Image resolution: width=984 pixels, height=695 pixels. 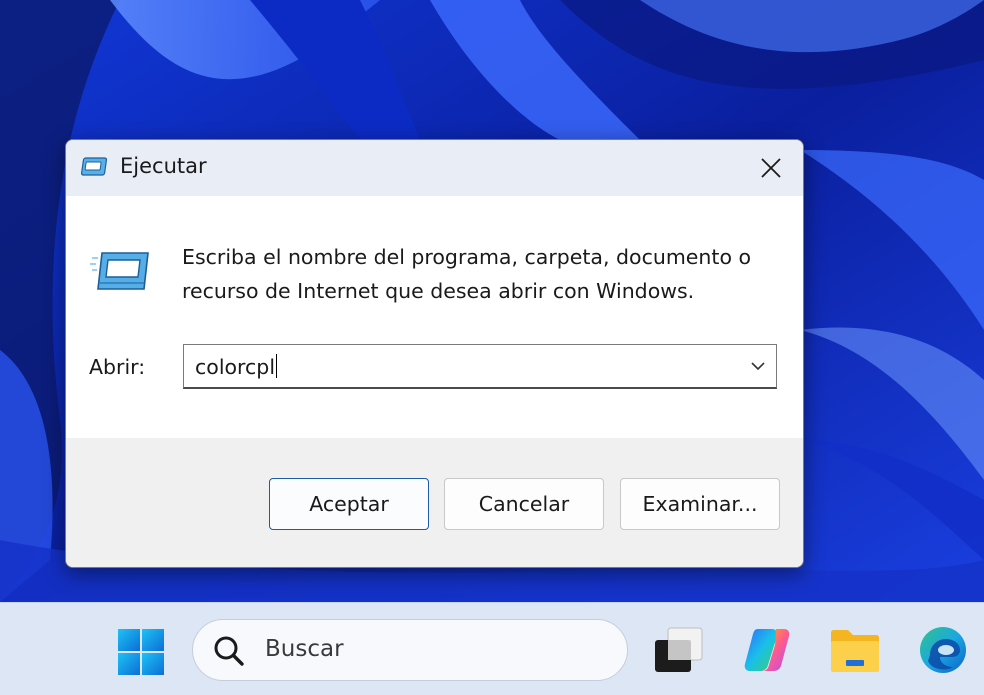 I want to click on open-input-value: colorcpl, so click(x=235, y=367).